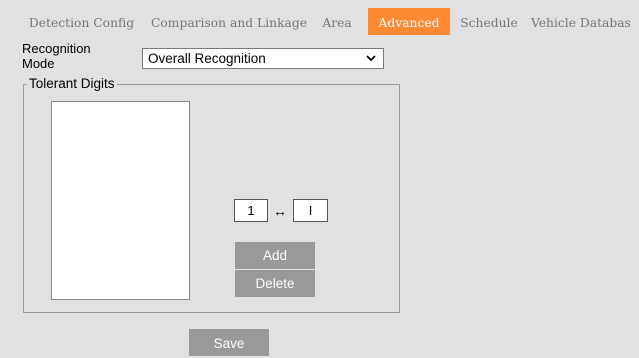 This screenshot has height=358, width=639. What do you see at coordinates (229, 342) in the screenshot?
I see `save-button: Save` at bounding box center [229, 342].